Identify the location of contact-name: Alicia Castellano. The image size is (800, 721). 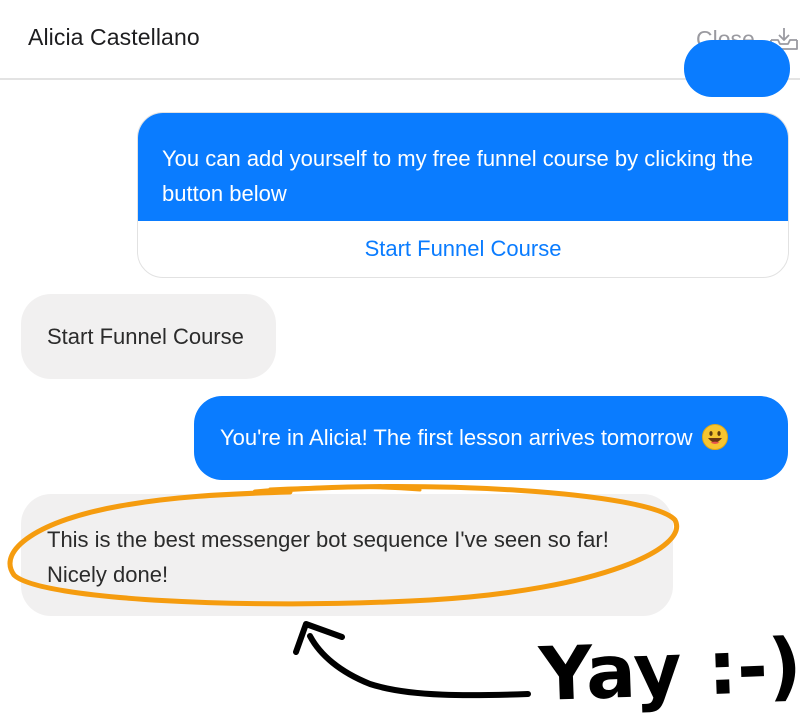
(114, 37).